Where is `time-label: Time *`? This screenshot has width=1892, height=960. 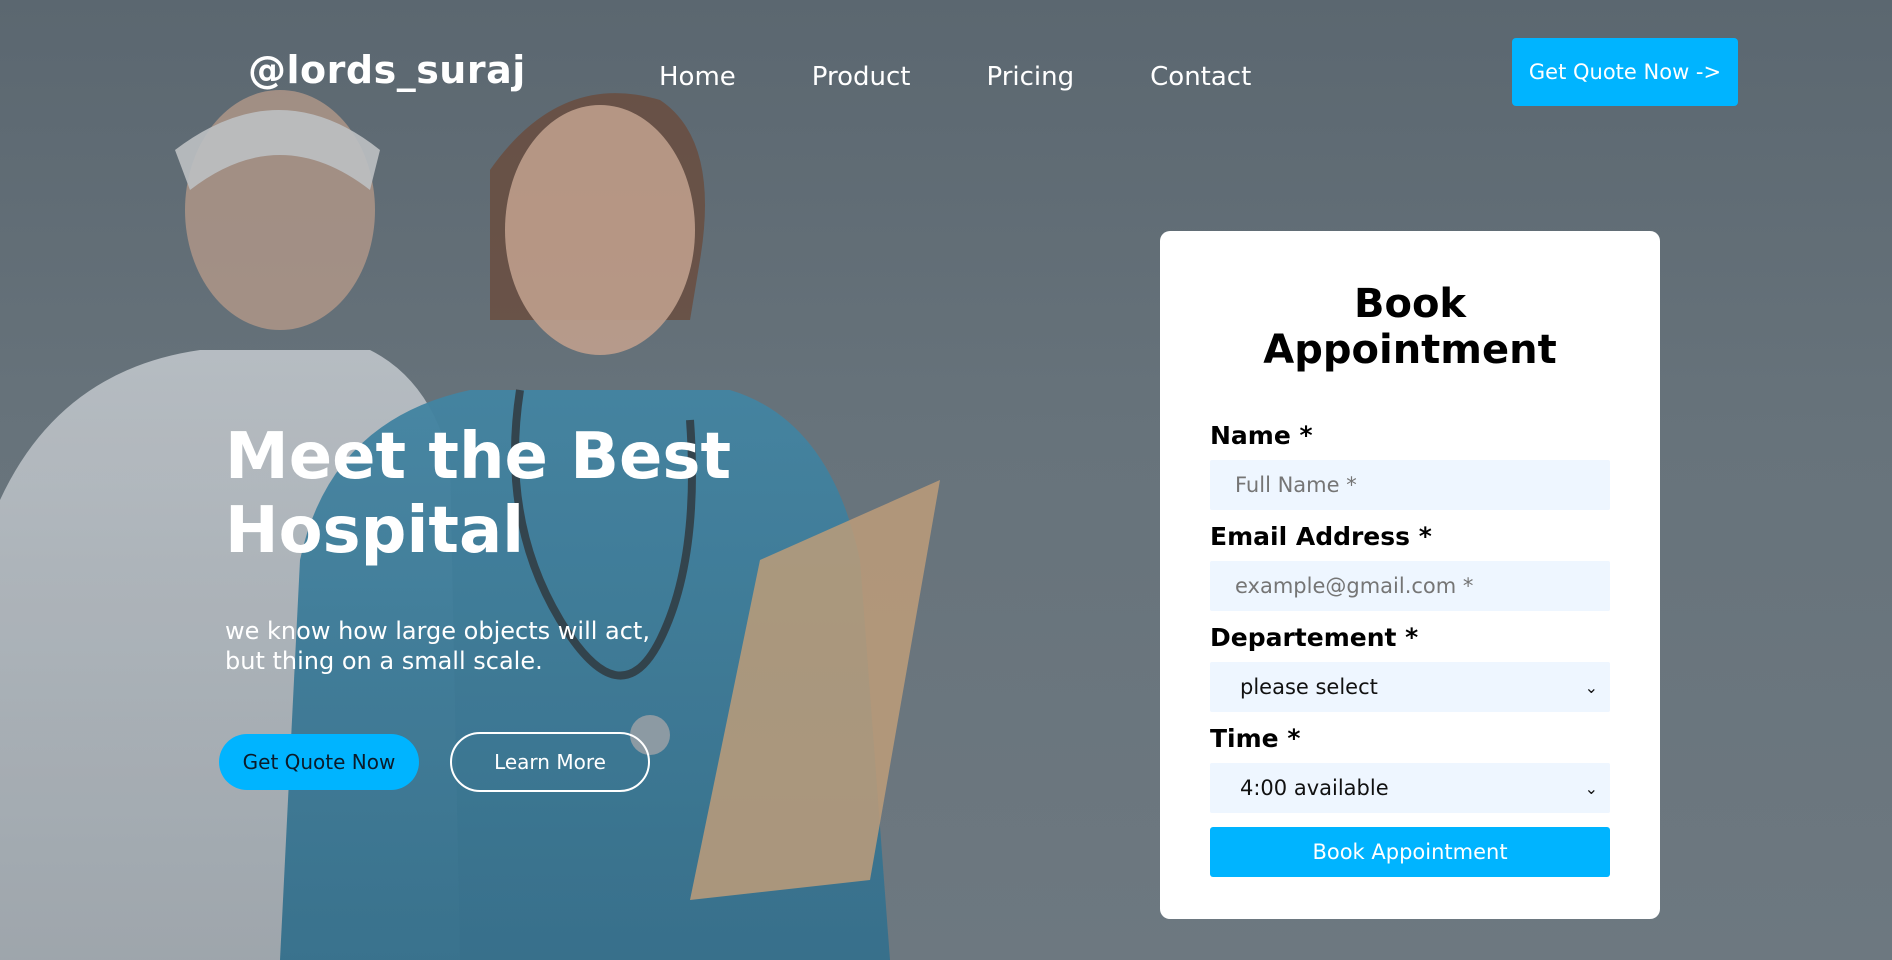
time-label: Time * is located at coordinates (1255, 738).